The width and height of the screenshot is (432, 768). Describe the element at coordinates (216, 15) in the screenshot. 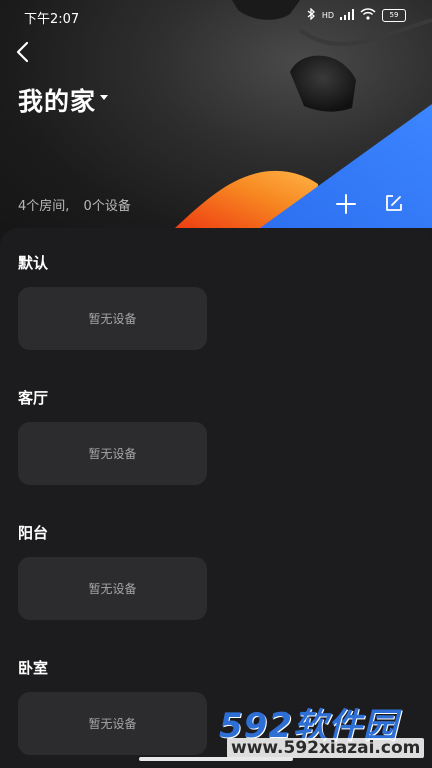

I see `status-bar: 下午2:07 HD 59` at that location.